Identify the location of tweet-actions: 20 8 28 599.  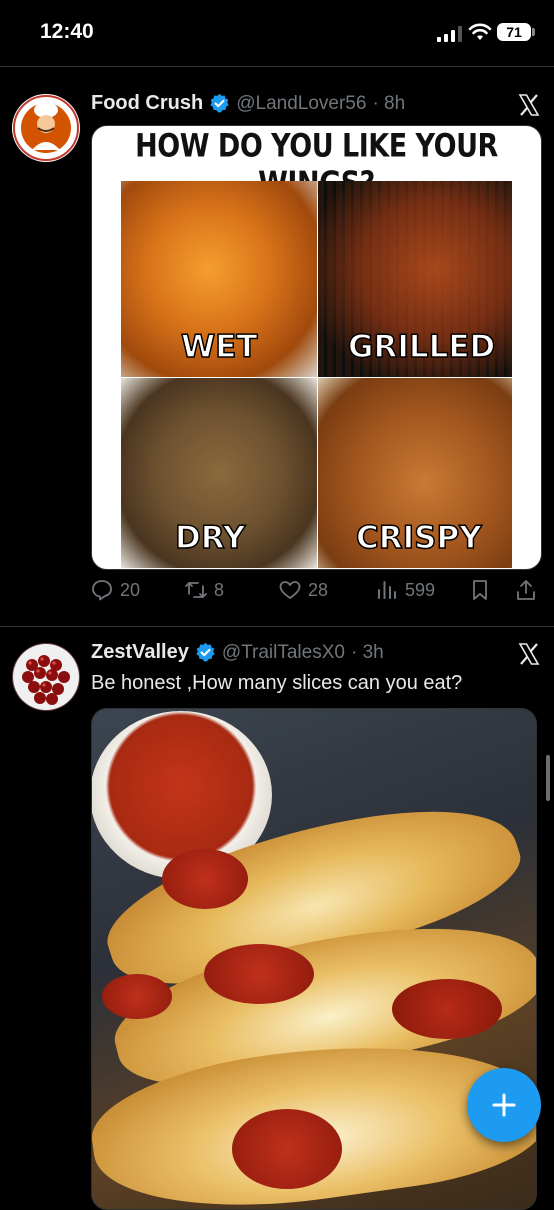
(315, 595).